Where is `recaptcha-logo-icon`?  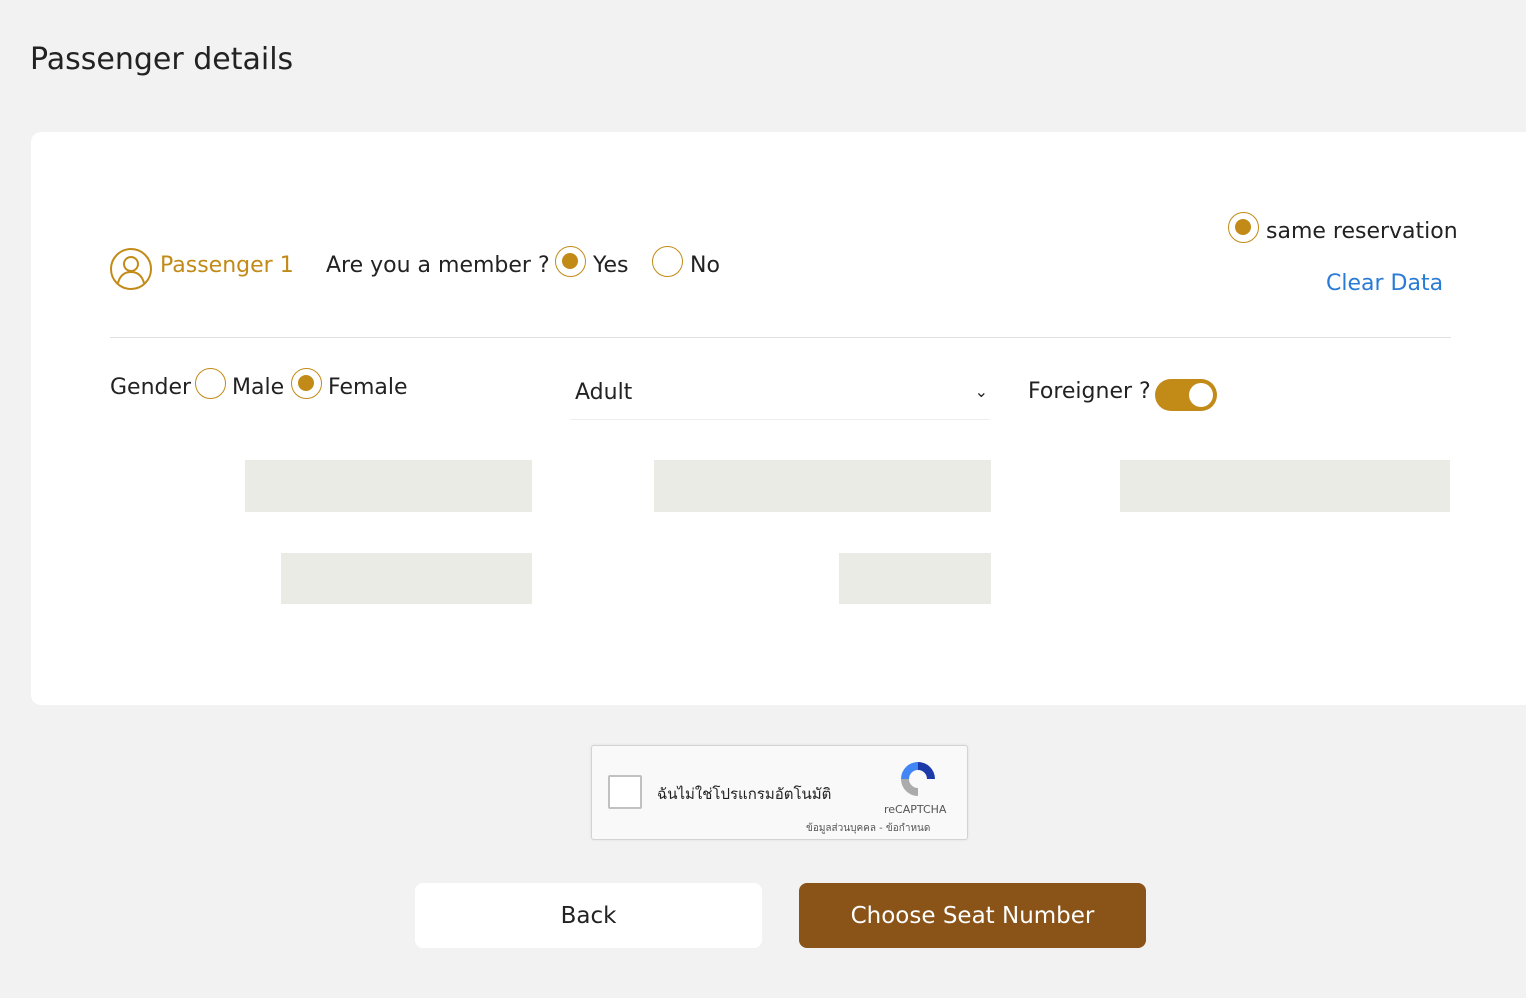 recaptcha-logo-icon is located at coordinates (918, 779).